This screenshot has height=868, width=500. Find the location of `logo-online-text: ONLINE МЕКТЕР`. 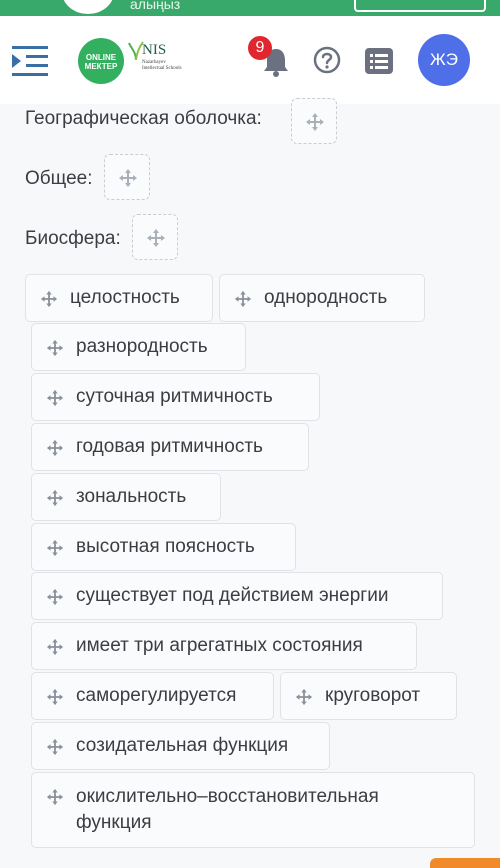

logo-online-text: ONLINE МЕКТЕР is located at coordinates (101, 62).